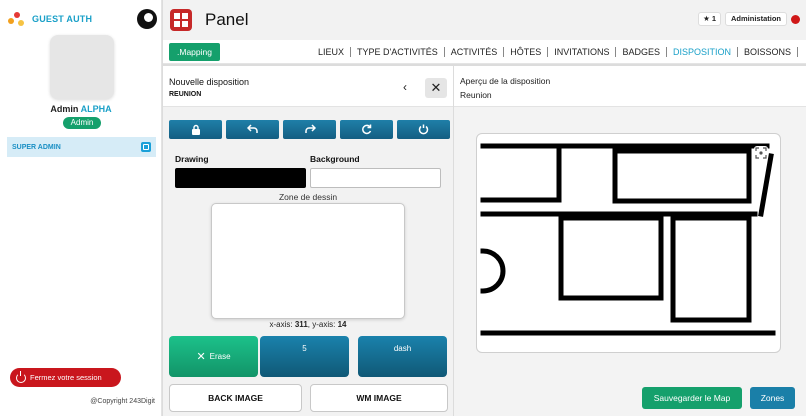 The image size is (806, 416). I want to click on wm-image-button: WM IMAGE, so click(379, 398).